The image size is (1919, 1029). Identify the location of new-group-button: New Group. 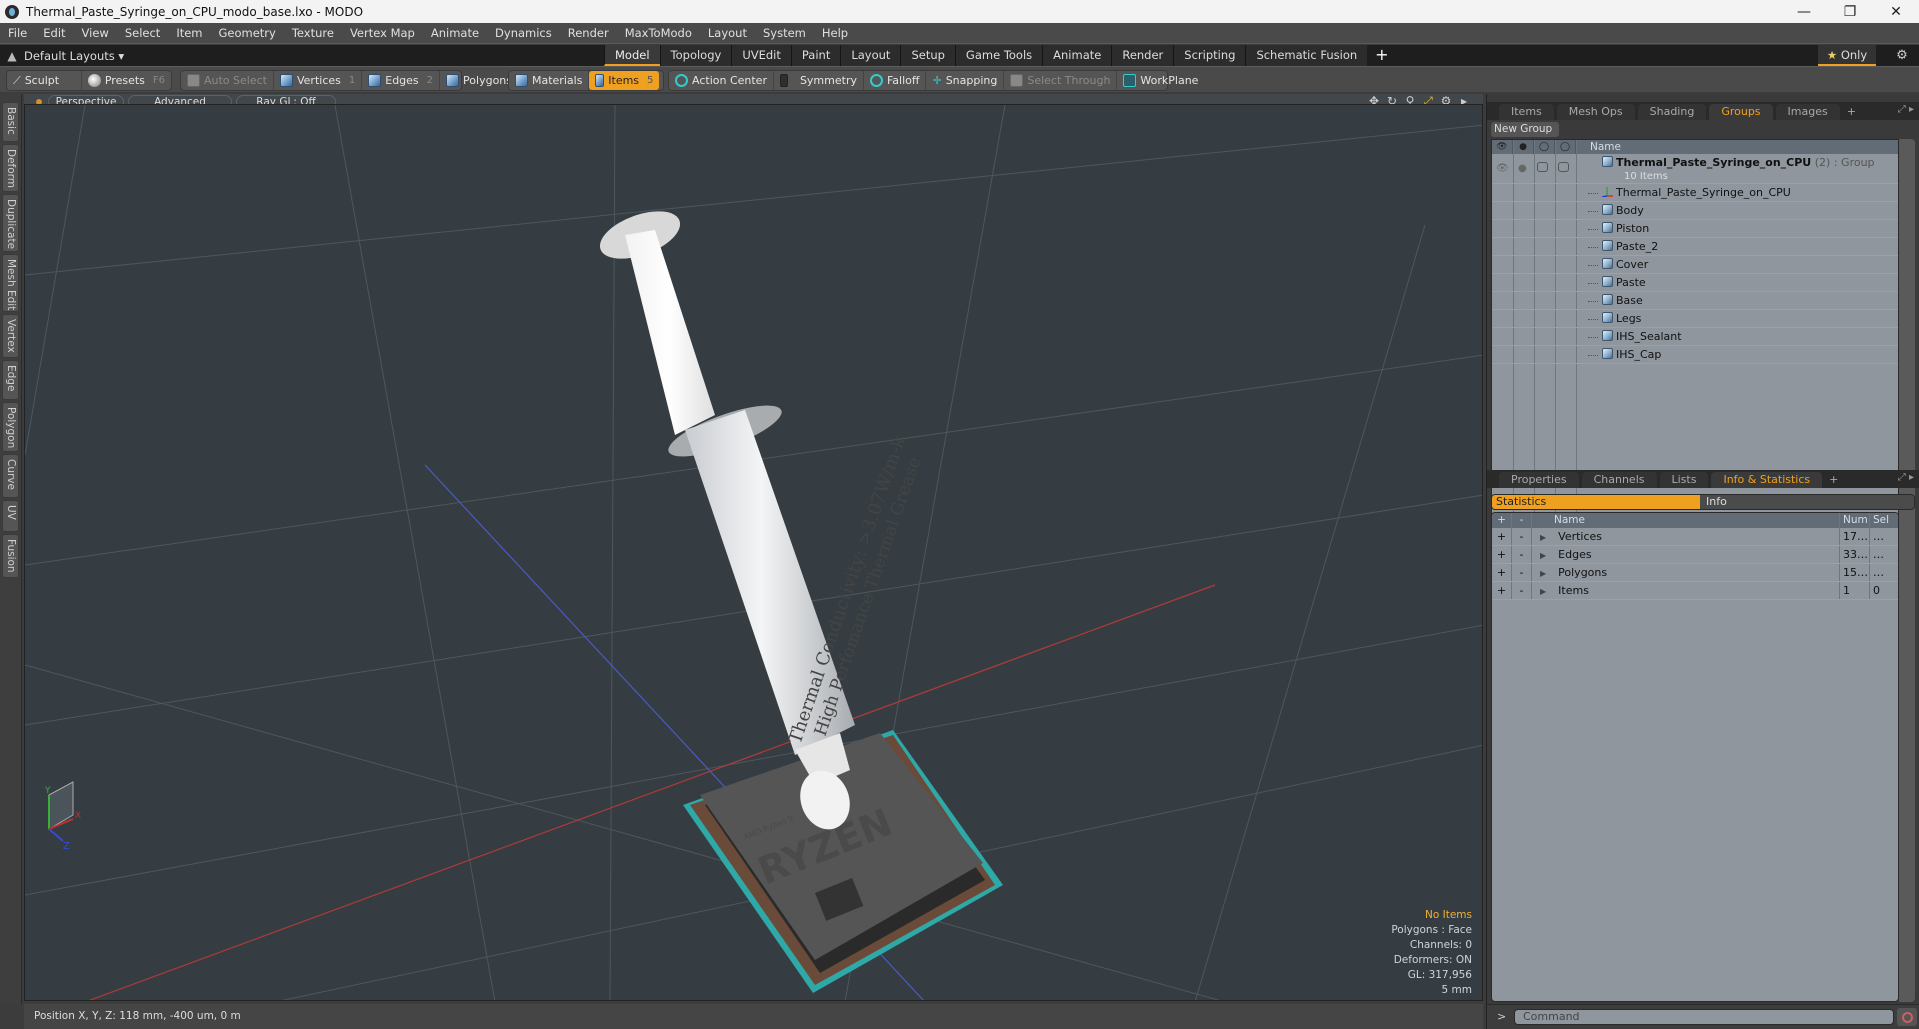
(1525, 129).